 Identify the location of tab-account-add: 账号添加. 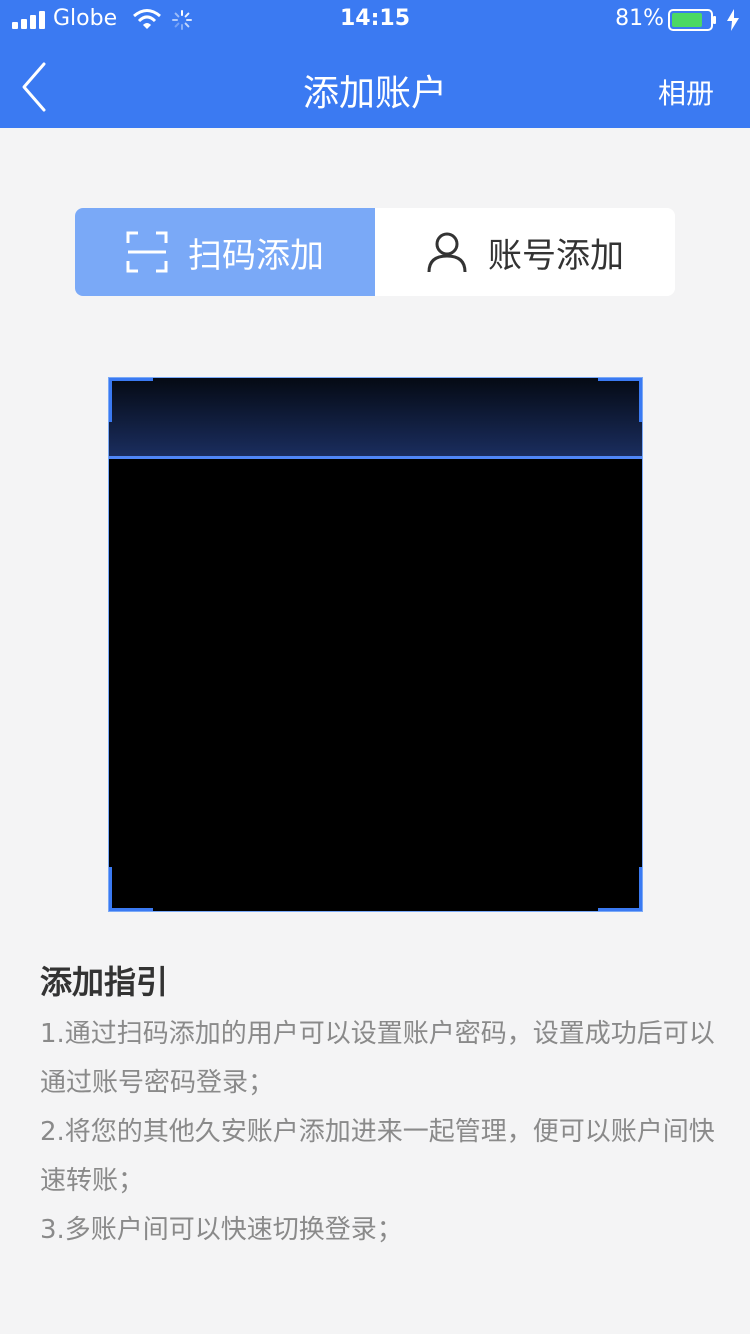
(525, 252).